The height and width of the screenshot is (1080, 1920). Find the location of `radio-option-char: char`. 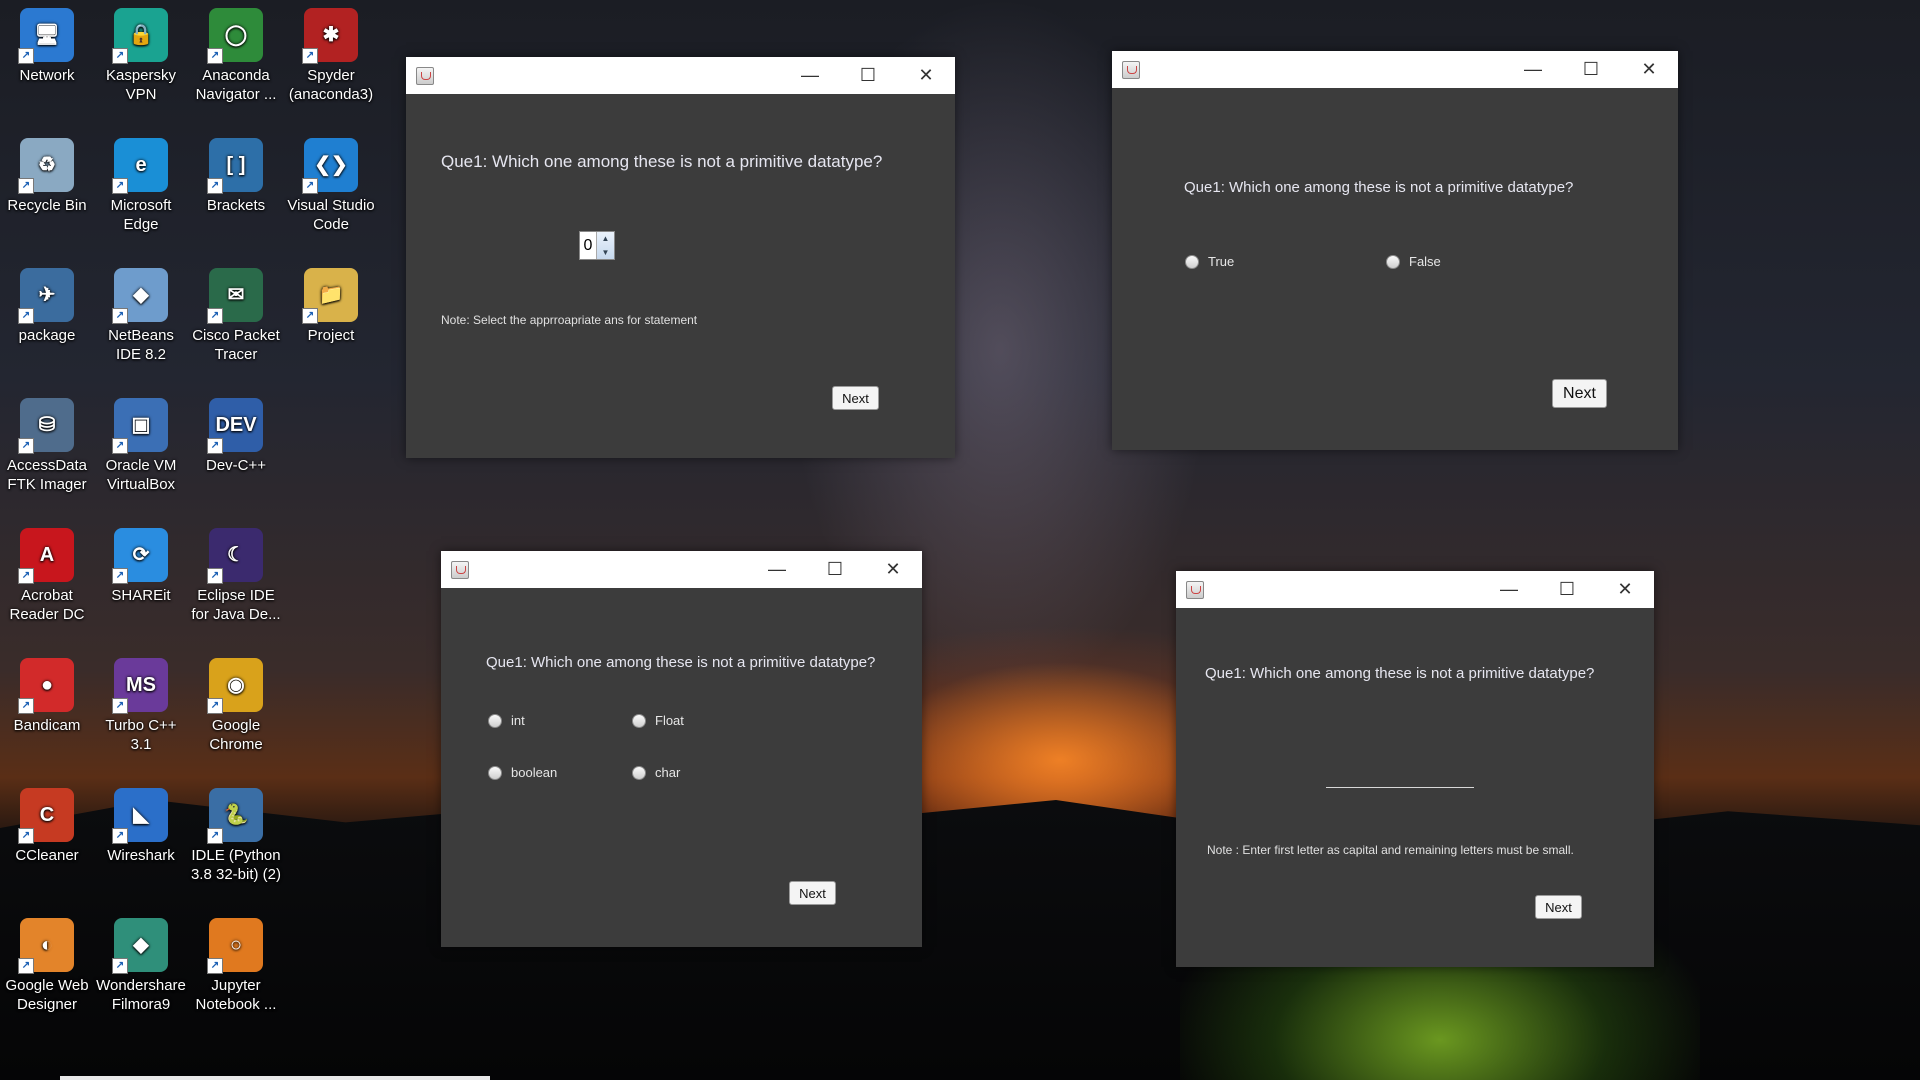

radio-option-char: char is located at coordinates (656, 772).